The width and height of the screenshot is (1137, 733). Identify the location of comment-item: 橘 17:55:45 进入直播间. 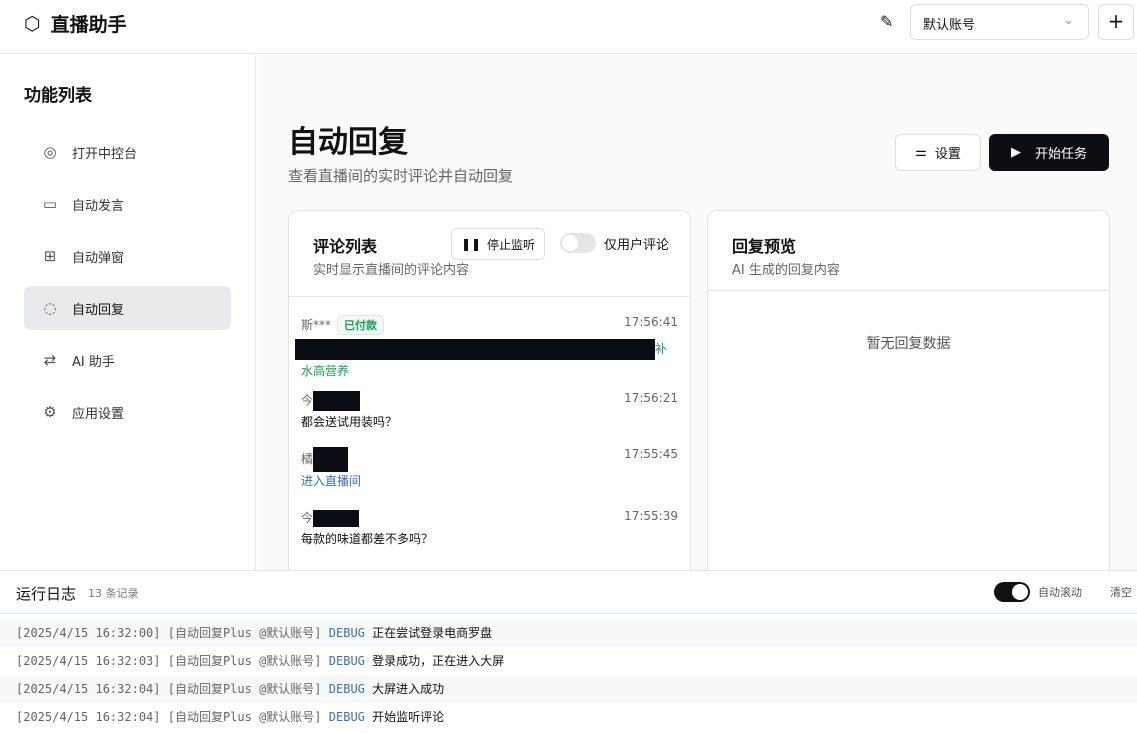
(489, 468).